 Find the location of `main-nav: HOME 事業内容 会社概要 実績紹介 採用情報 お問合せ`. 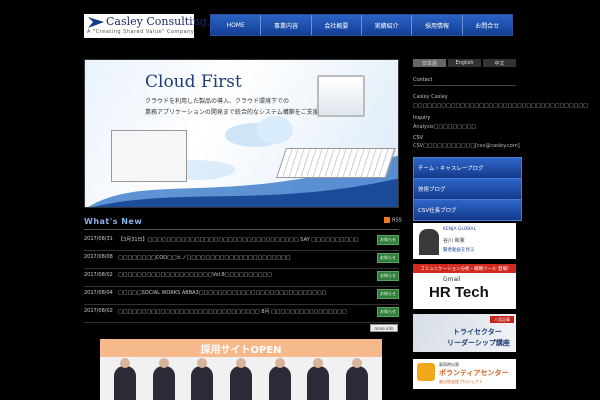

main-nav: HOME 事業内容 会社概要 実績紹介 採用情報 お問合せ is located at coordinates (361, 25).